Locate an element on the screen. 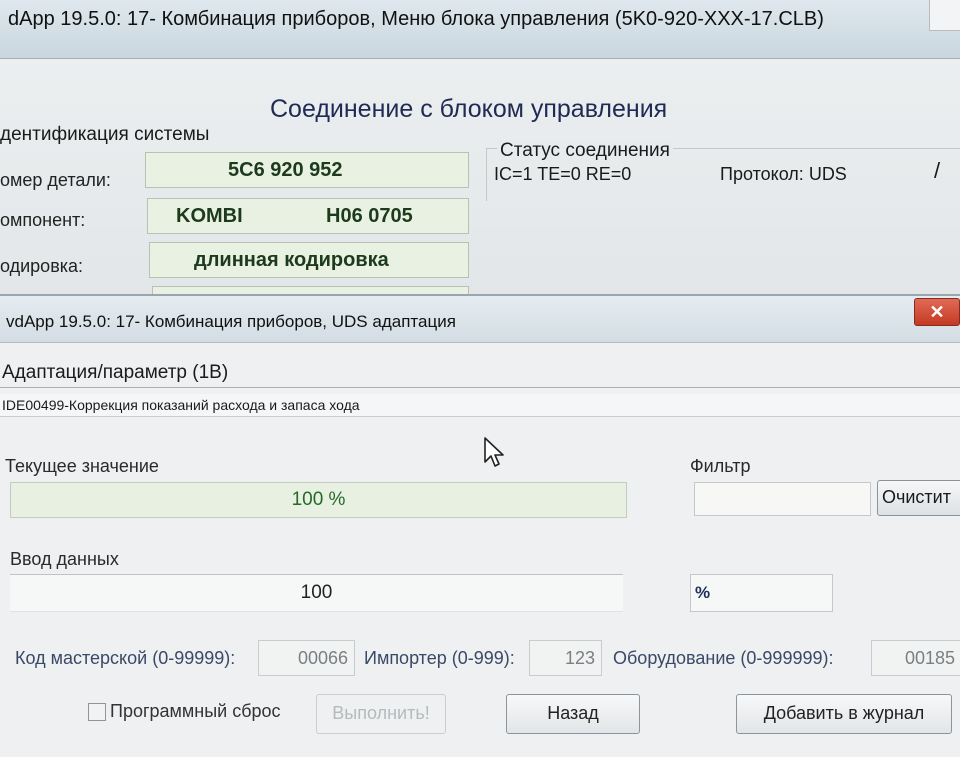  system-id-group-title: дентификация системы is located at coordinates (105, 134).